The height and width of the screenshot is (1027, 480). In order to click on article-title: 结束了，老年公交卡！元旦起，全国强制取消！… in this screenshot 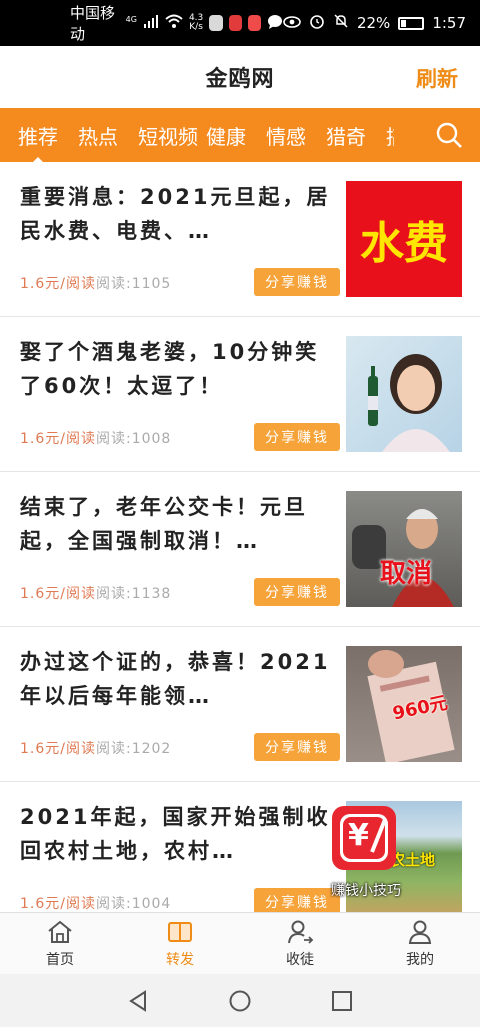, I will do `click(177, 524)`.